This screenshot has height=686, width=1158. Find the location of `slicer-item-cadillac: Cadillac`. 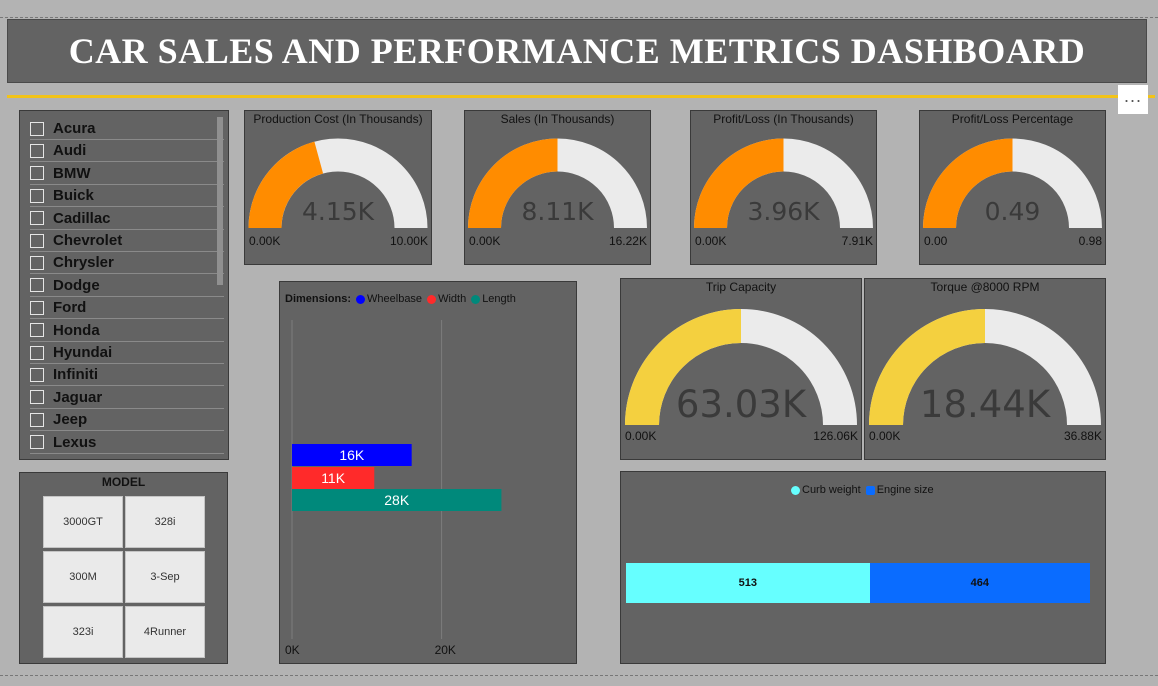

slicer-item-cadillac: Cadillac is located at coordinates (127, 219).